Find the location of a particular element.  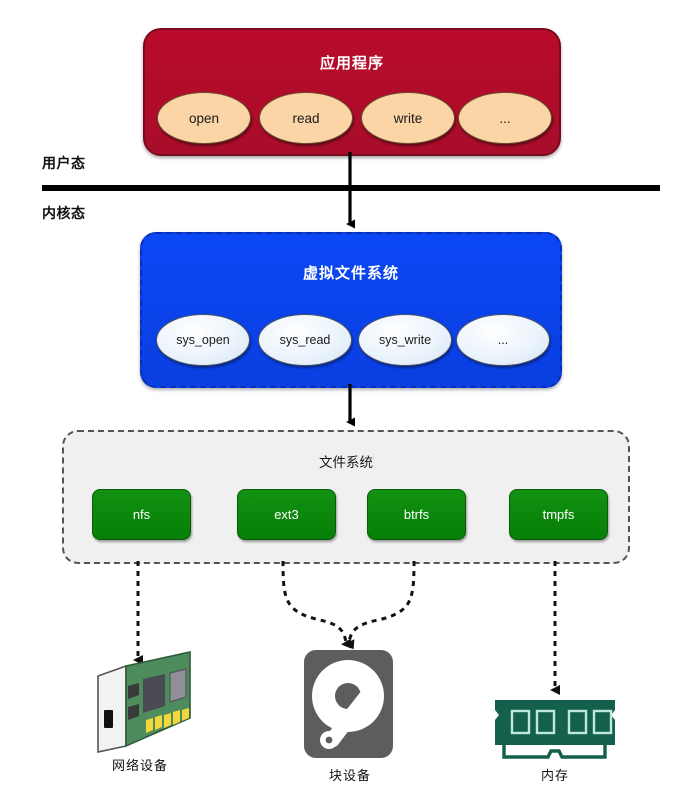

vfs-sys-read: sys_read is located at coordinates (305, 340).